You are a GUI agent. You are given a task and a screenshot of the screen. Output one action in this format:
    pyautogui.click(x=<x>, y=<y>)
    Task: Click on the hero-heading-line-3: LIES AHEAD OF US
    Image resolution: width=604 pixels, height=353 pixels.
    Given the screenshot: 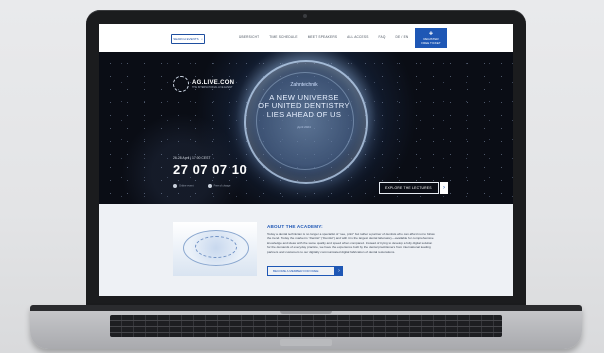 What is the action you would take?
    pyautogui.click(x=304, y=114)
    